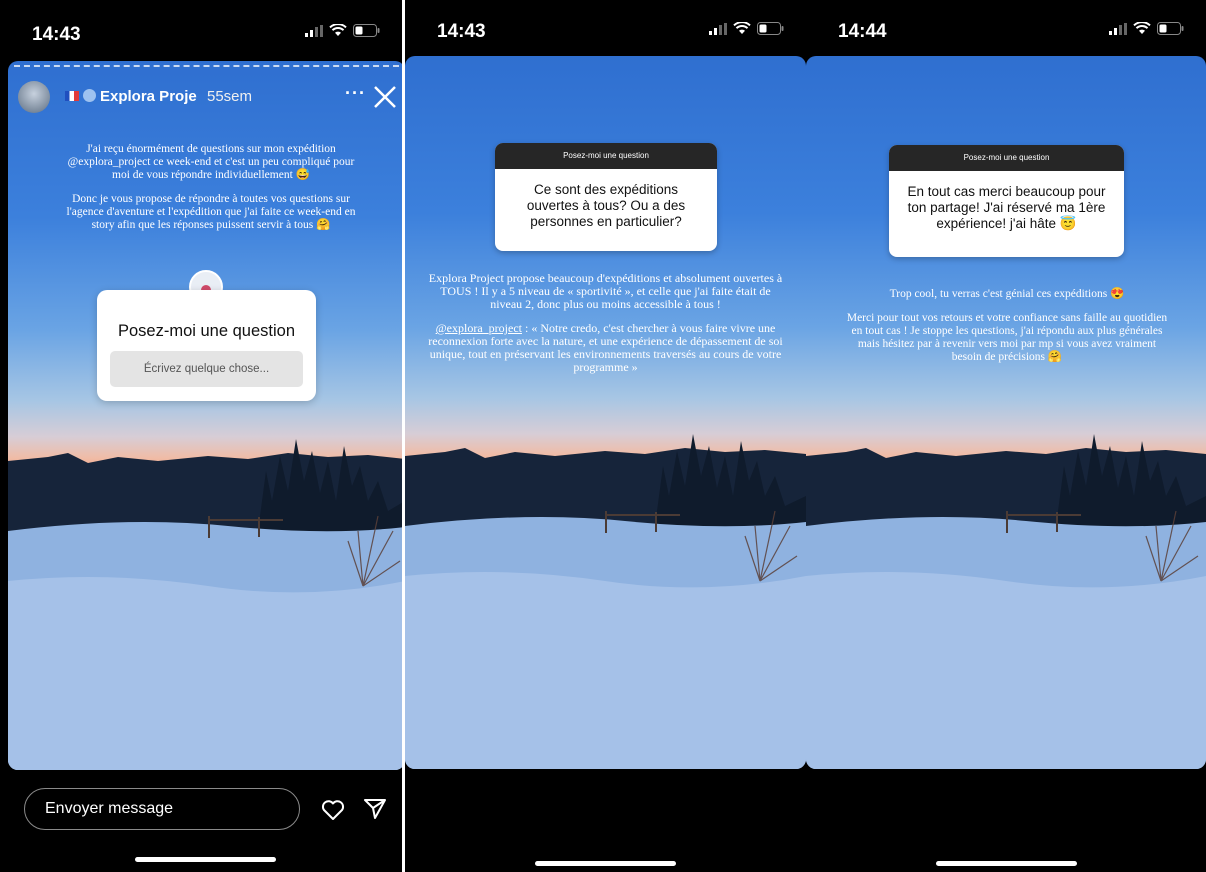 Image resolution: width=1206 pixels, height=872 pixels. I want to click on message-input: Envoyer message, so click(162, 809).